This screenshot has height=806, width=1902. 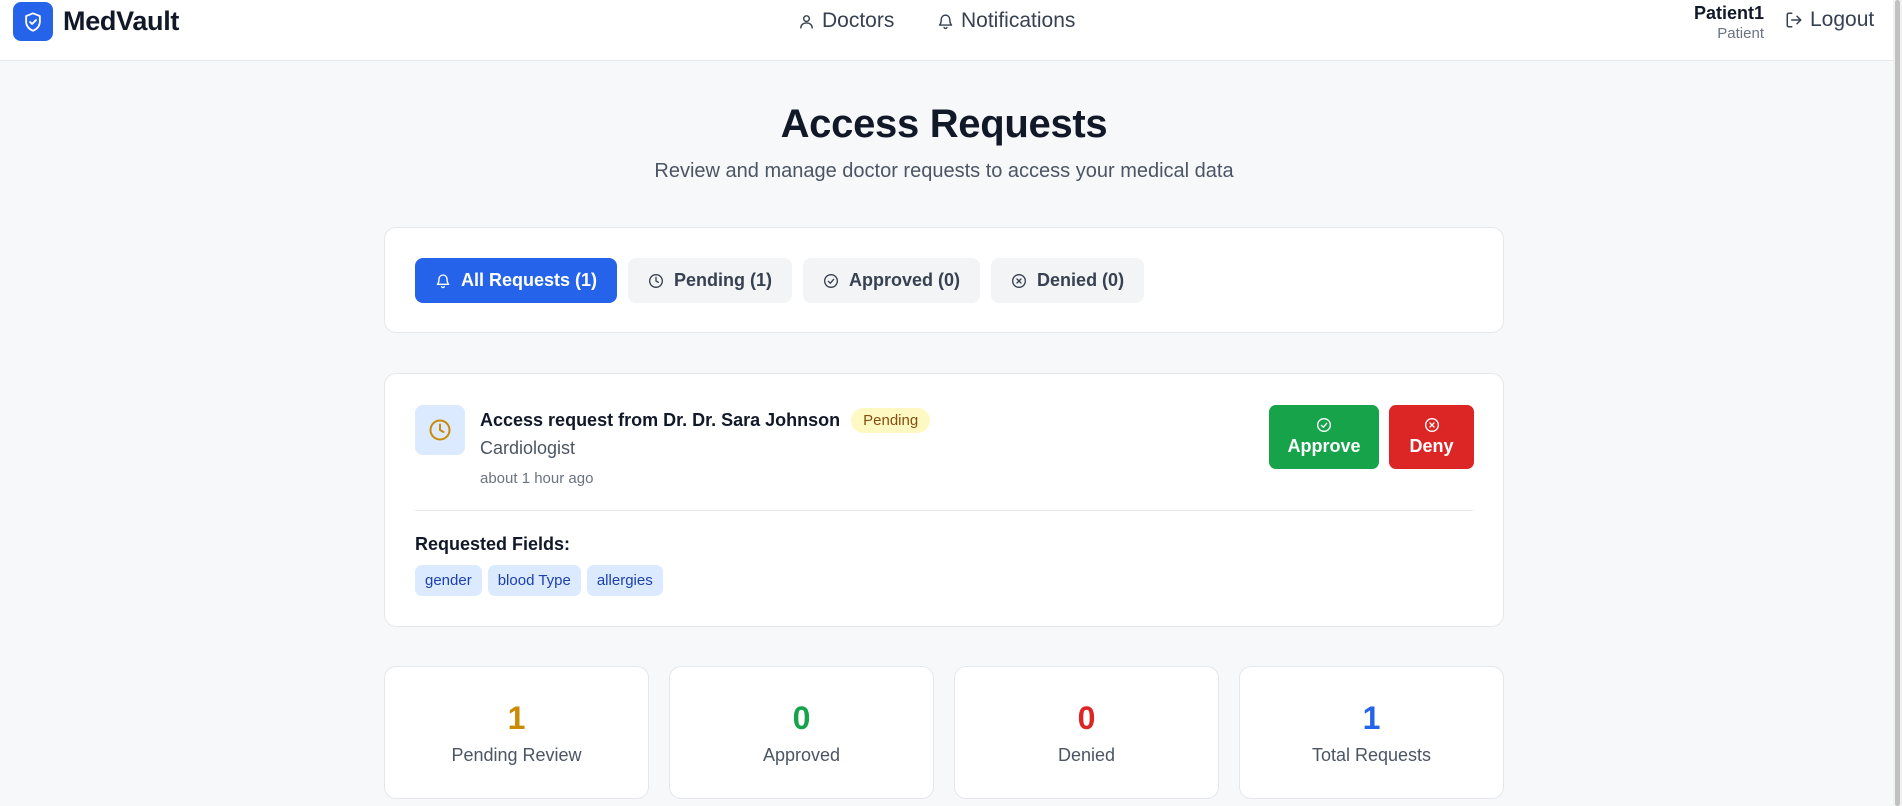 What do you see at coordinates (944, 510) in the screenshot?
I see `divider` at bounding box center [944, 510].